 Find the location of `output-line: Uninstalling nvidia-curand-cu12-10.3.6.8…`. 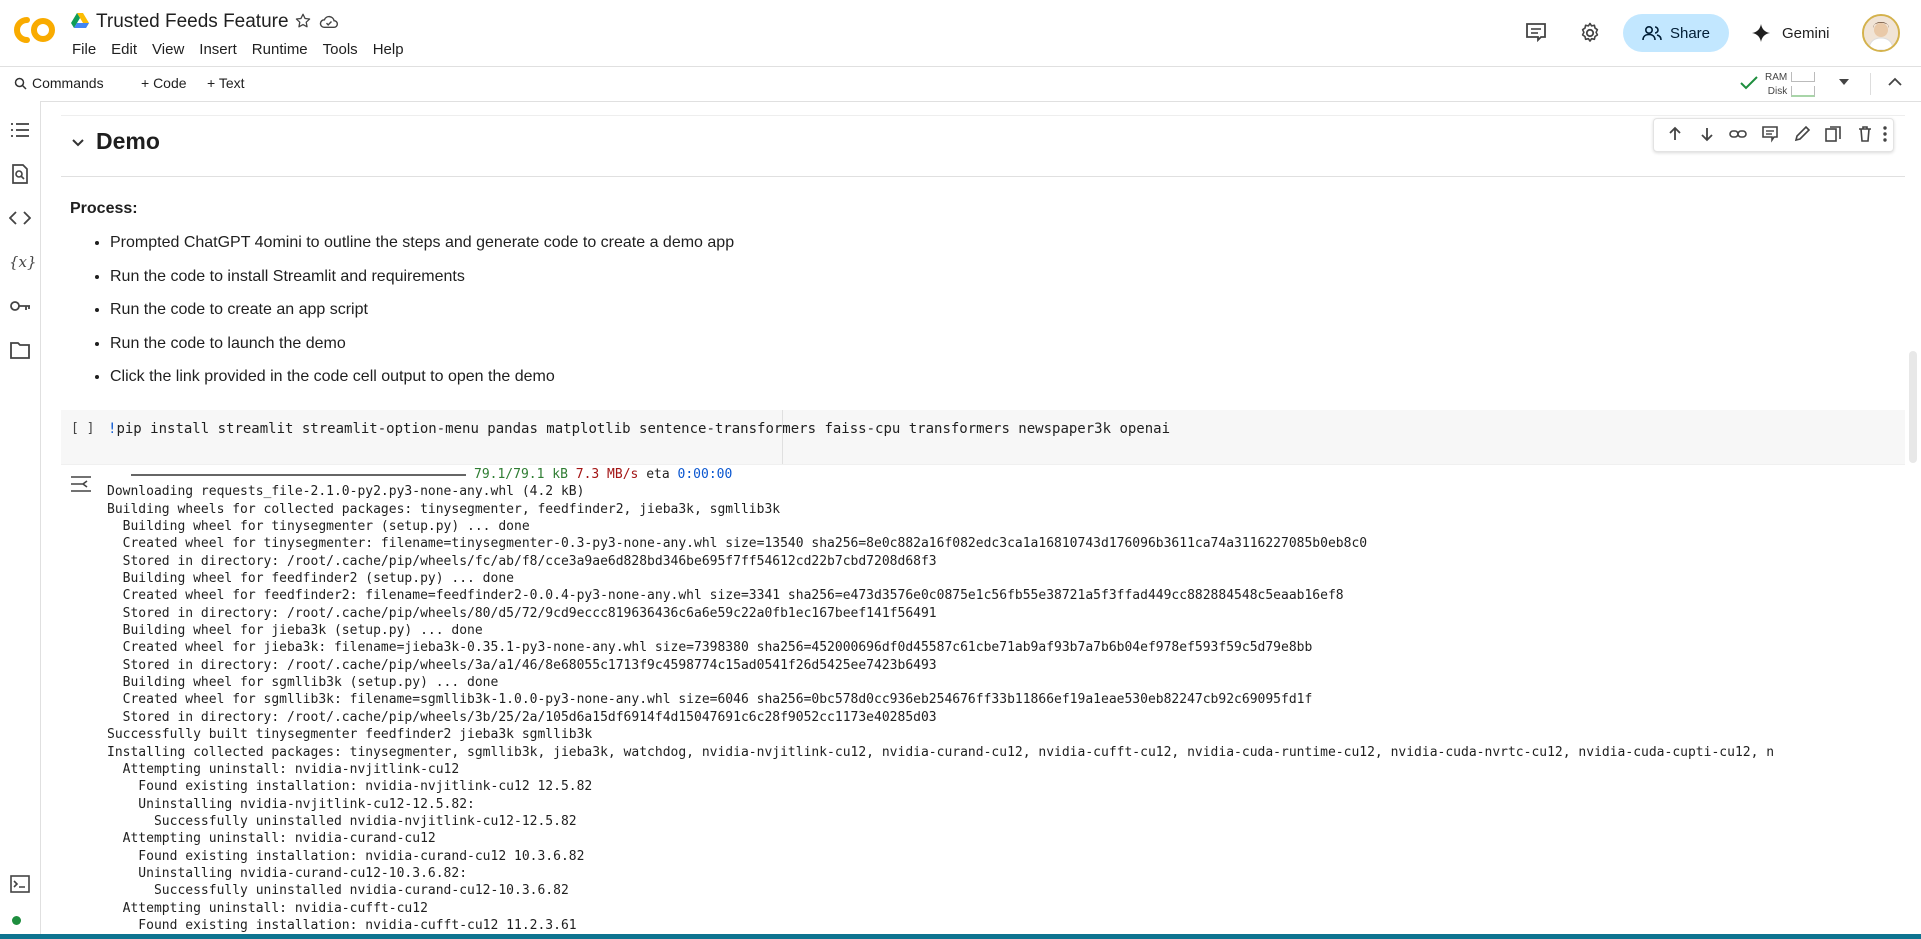

output-line: Uninstalling nvidia-curand-cu12-10.3.6.8… is located at coordinates (287, 873).